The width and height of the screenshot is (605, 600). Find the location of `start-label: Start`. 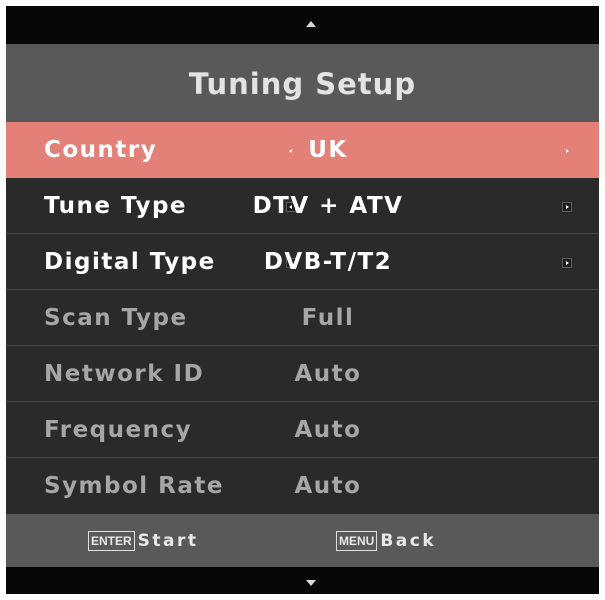

start-label: Start is located at coordinates (168, 540).